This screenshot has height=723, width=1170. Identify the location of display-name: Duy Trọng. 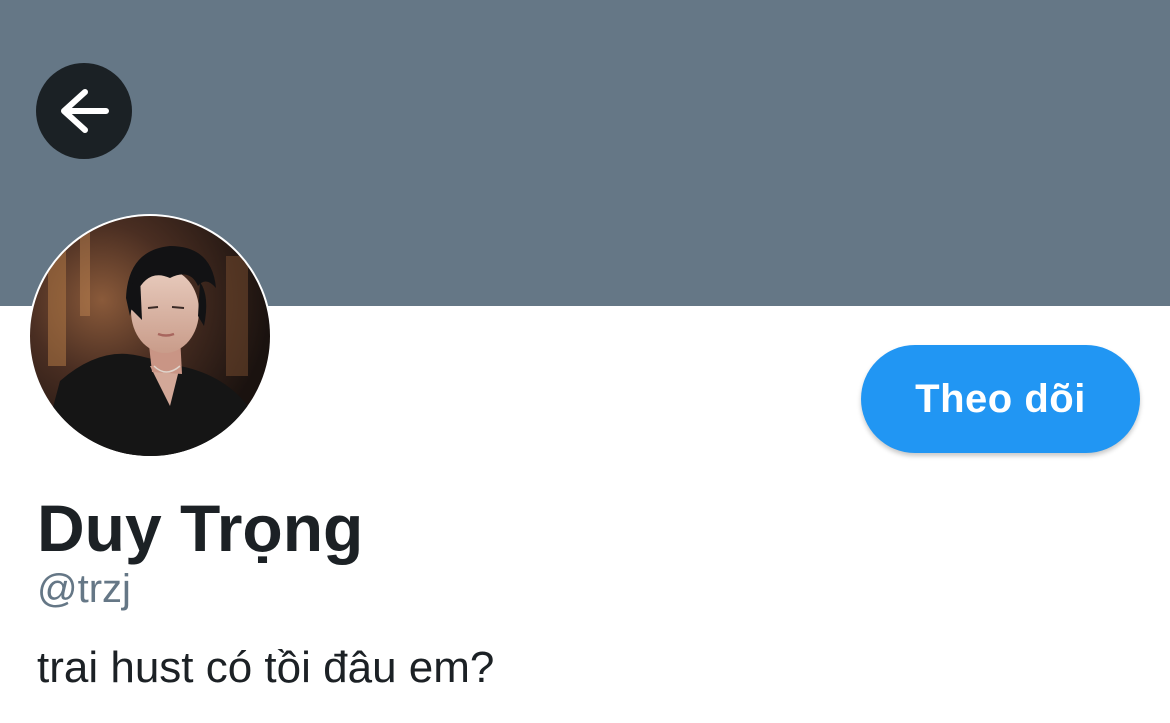
(200, 528).